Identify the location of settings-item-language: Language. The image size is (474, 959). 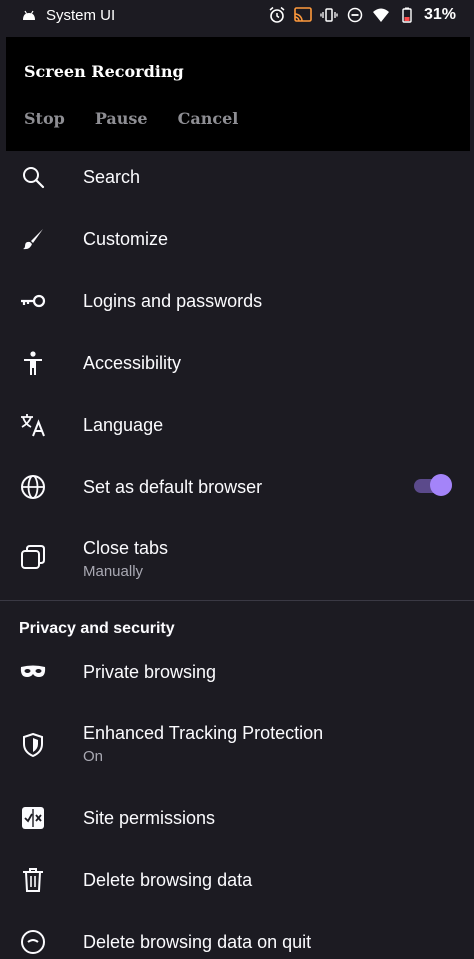
(237, 425).